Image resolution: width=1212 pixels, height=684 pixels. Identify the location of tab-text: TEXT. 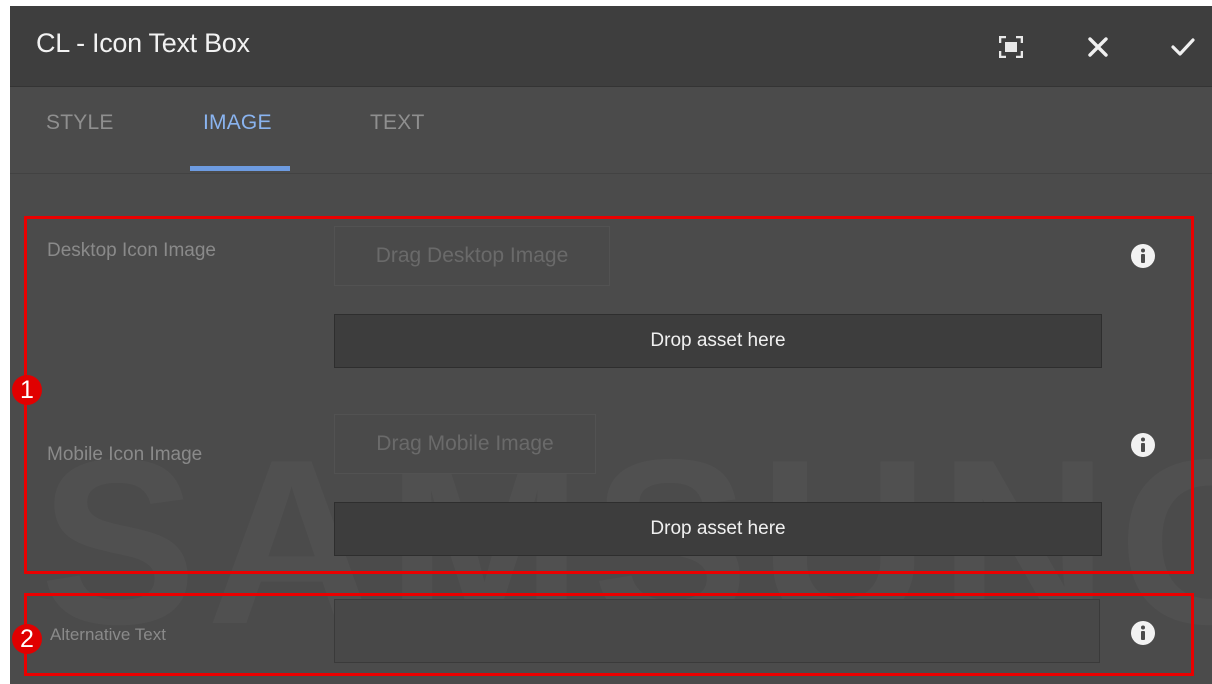
(397, 123).